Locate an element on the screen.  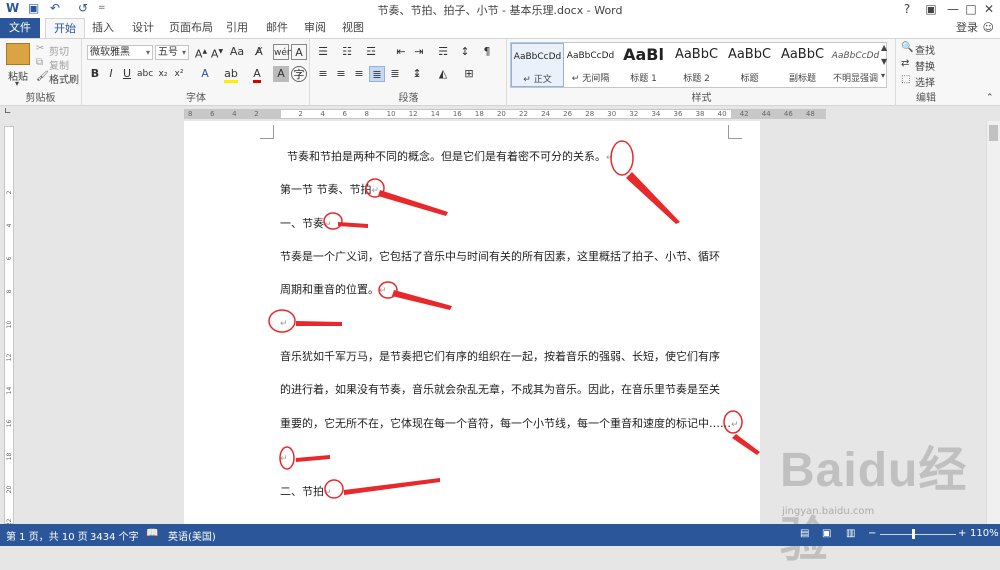
format-painter-icon: 🖌 is located at coordinates (42, 76).